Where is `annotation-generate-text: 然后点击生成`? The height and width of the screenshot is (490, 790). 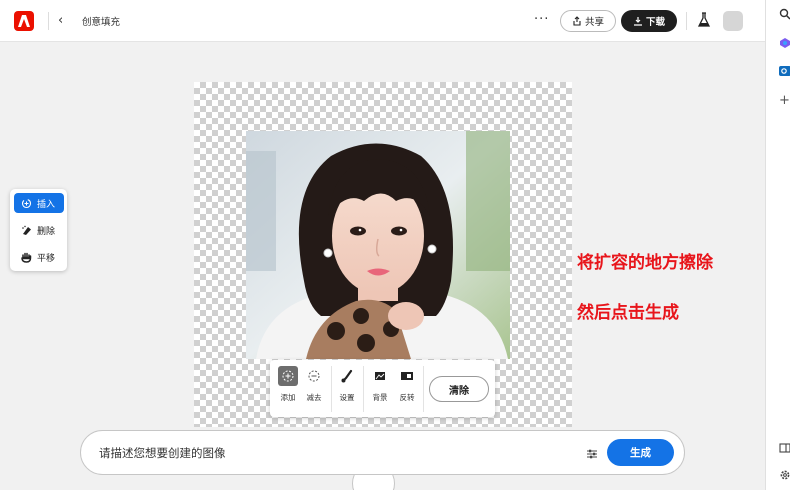
annotation-generate-text: 然后点击生成 is located at coordinates (628, 313).